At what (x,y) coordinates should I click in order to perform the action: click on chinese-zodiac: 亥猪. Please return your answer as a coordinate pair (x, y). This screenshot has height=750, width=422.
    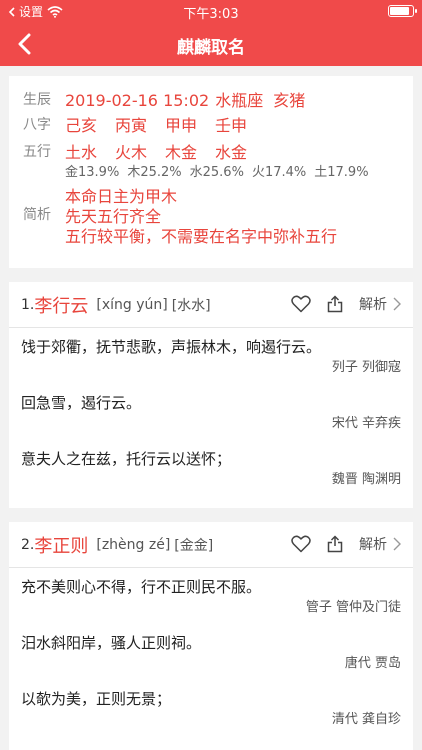
    Looking at the image, I should click on (289, 100).